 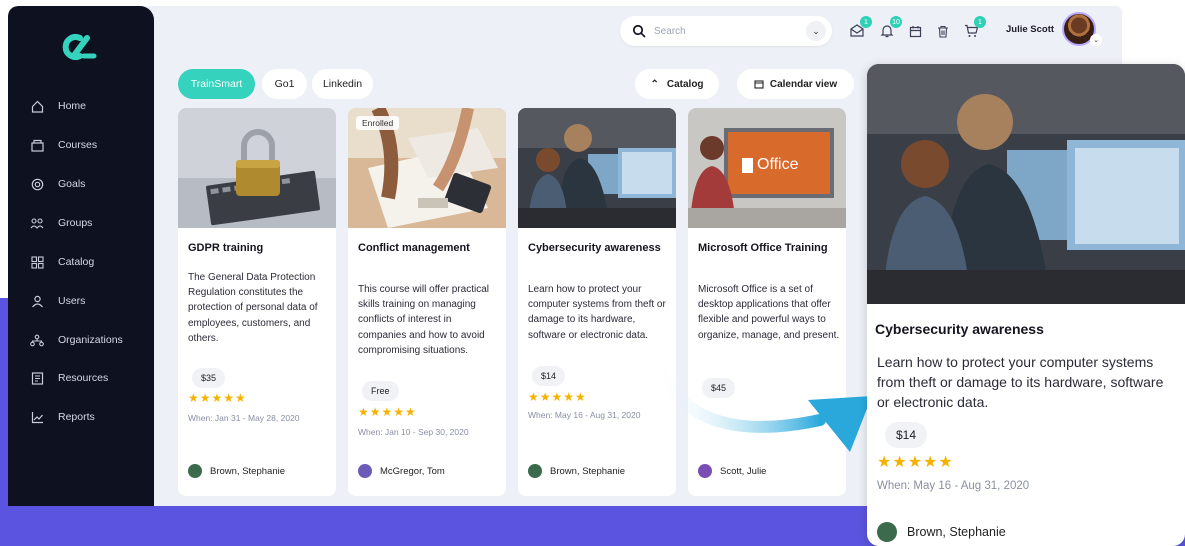 What do you see at coordinates (980, 22) in the screenshot?
I see `cart-badge: 1` at bounding box center [980, 22].